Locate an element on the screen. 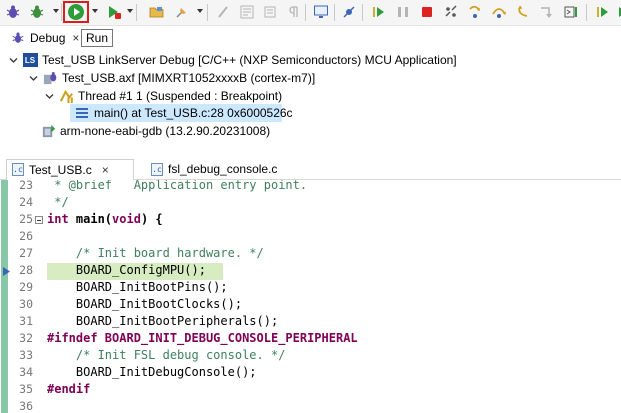  code-line: 29 BOARD_InitBootPins(); is located at coordinates (310, 287).